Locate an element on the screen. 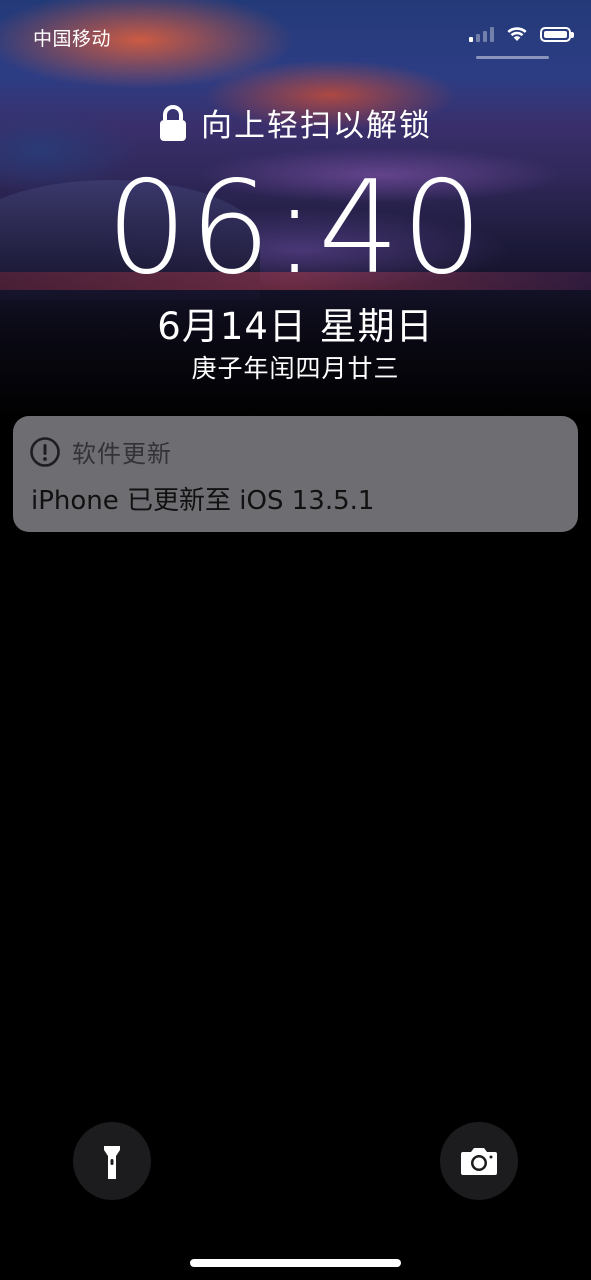 Image resolution: width=591 pixels, height=1280 pixels. battery-fill is located at coordinates (555, 34).